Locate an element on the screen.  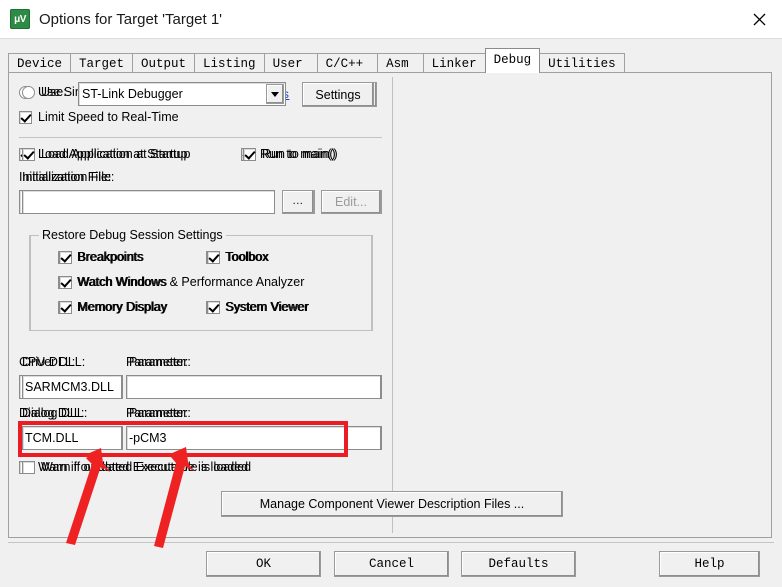
tab-label: Asm is located at coordinates (397, 64).